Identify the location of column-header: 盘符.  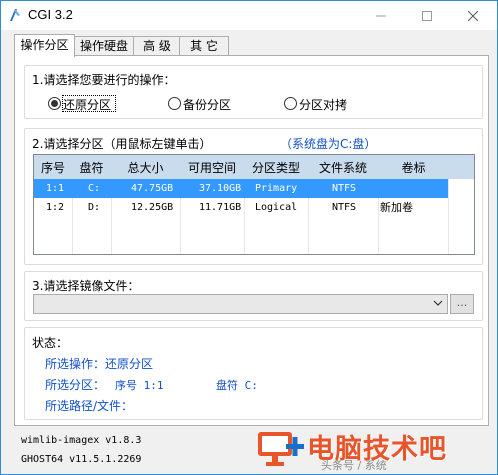
(92, 167).